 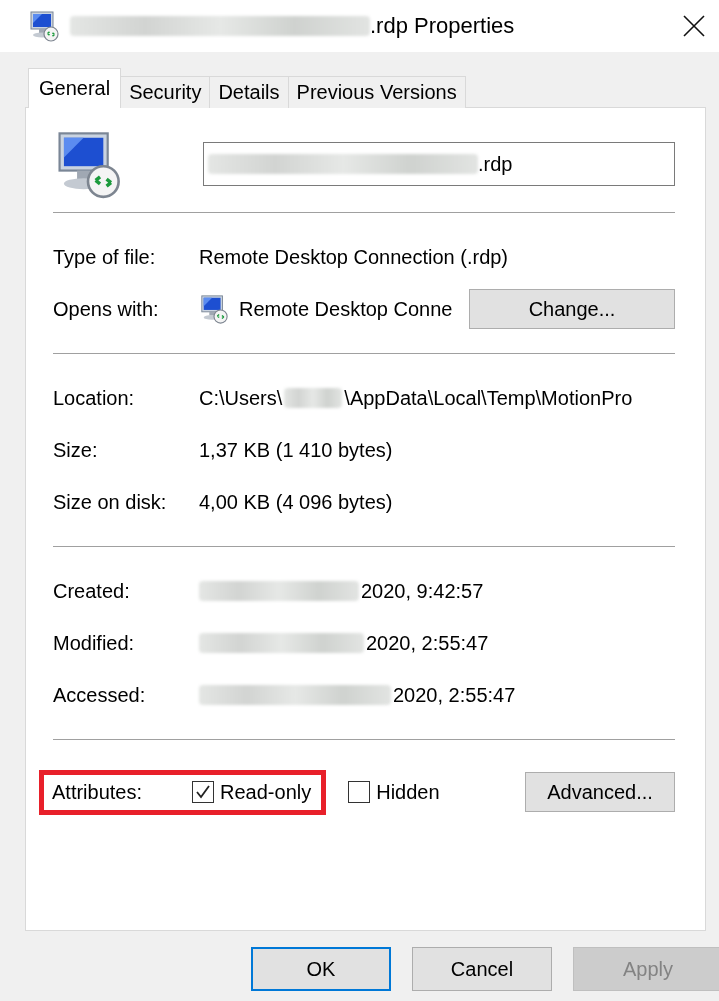 What do you see at coordinates (346, 309) in the screenshot?
I see `value-text: Remote Desktop Conne` at bounding box center [346, 309].